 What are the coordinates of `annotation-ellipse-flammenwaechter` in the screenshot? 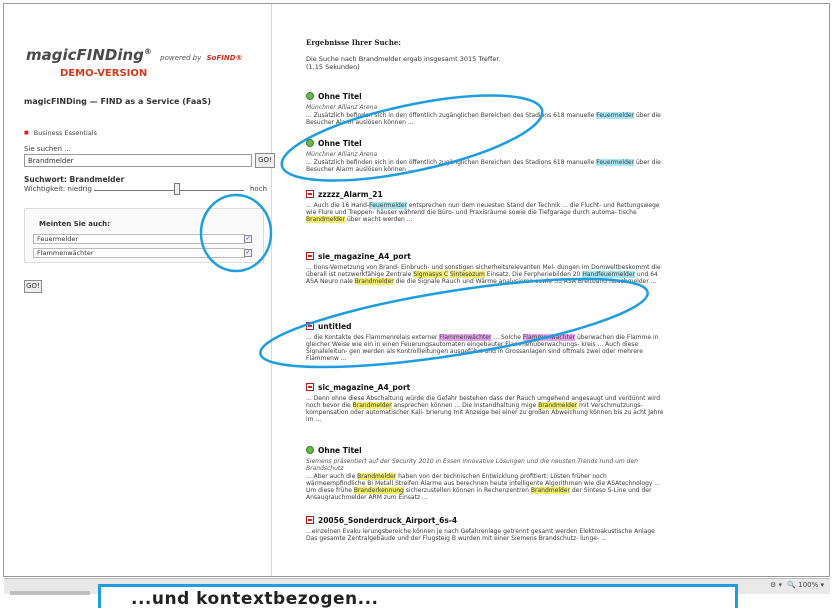 It's located at (454, 323).